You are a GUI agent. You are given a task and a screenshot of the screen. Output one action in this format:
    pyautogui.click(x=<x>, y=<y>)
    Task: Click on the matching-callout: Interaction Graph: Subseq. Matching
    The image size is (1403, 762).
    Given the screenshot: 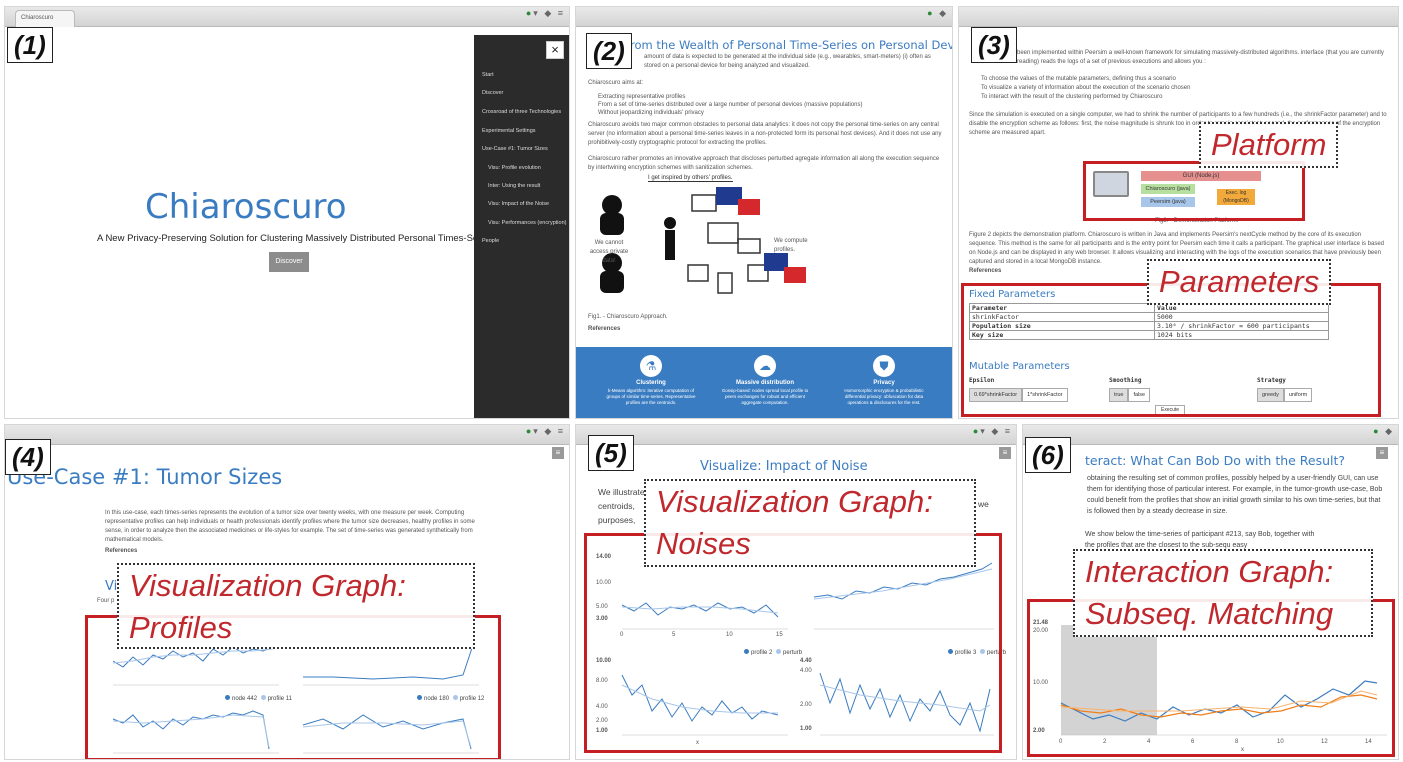 What is the action you would take?
    pyautogui.click(x=1223, y=593)
    